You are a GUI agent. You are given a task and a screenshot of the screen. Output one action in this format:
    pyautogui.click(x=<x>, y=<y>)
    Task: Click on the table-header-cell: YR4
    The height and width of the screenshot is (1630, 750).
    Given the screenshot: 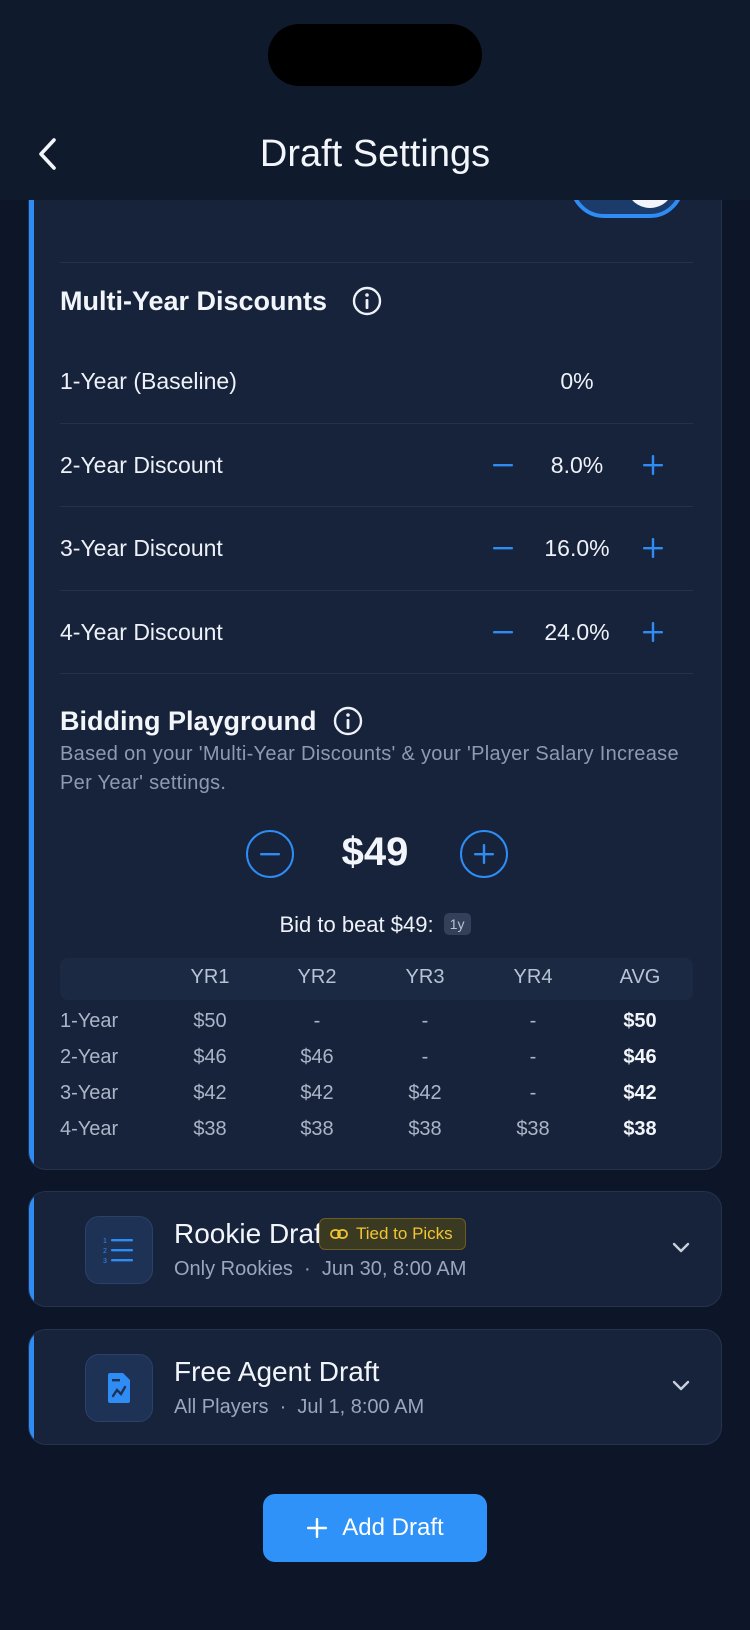 What is the action you would take?
    pyautogui.click(x=533, y=977)
    